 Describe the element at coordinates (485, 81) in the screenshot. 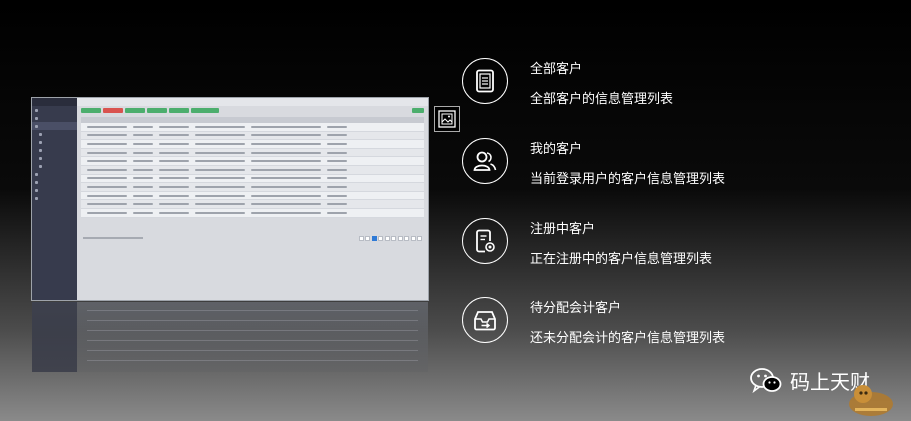

I see `document-list-icon` at that location.